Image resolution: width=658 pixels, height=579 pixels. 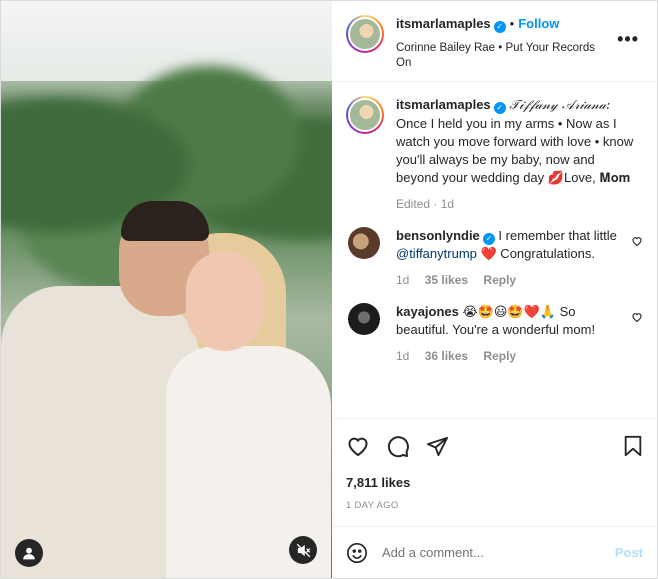 What do you see at coordinates (425, 204) in the screenshot?
I see `caption-meta: Edited · 1d` at bounding box center [425, 204].